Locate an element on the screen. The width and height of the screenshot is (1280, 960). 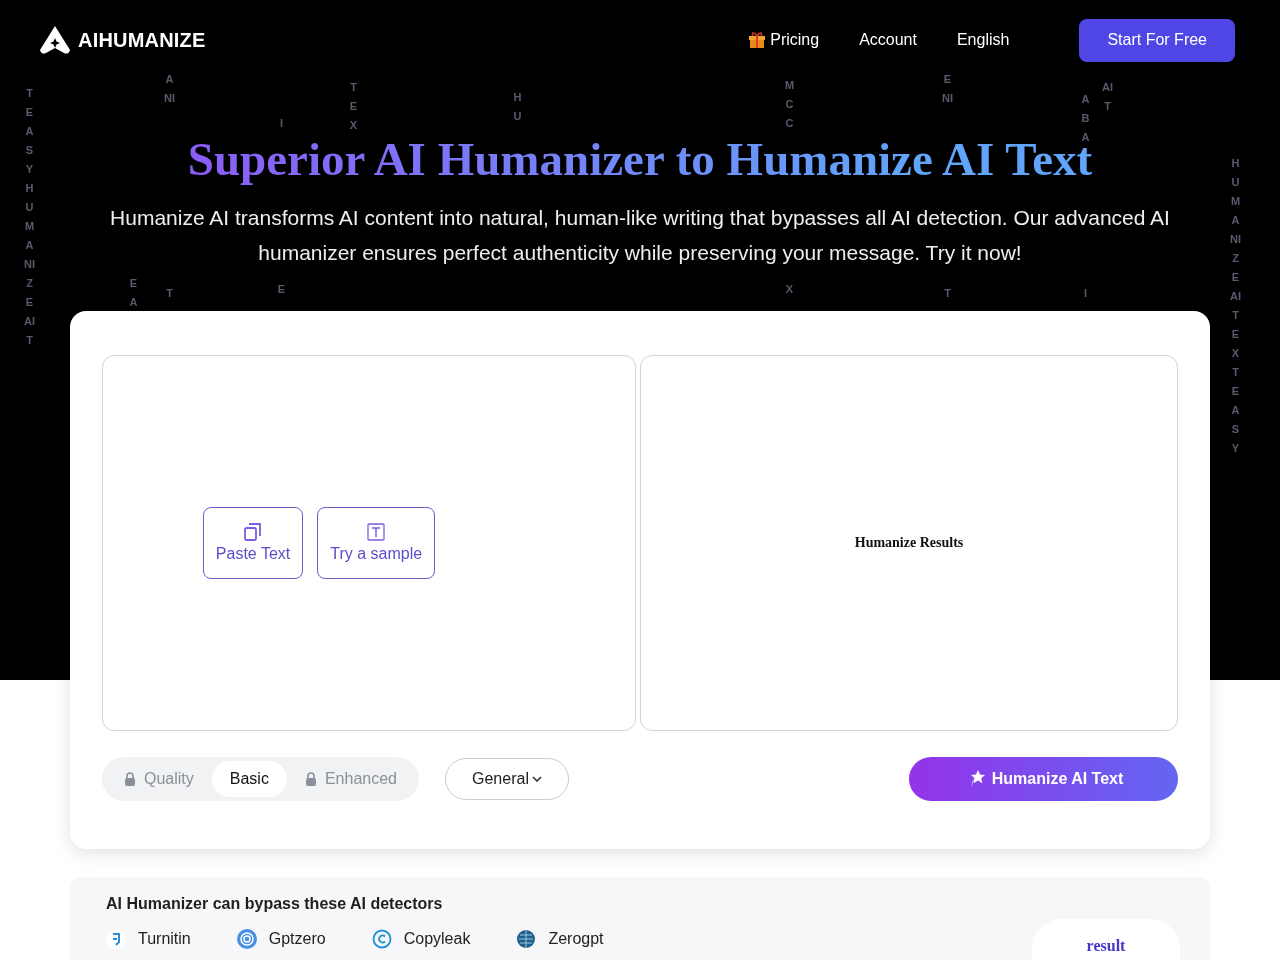
background-letters: HUMANIZEAITEXTEASY is located at coordinates (1235, 306).